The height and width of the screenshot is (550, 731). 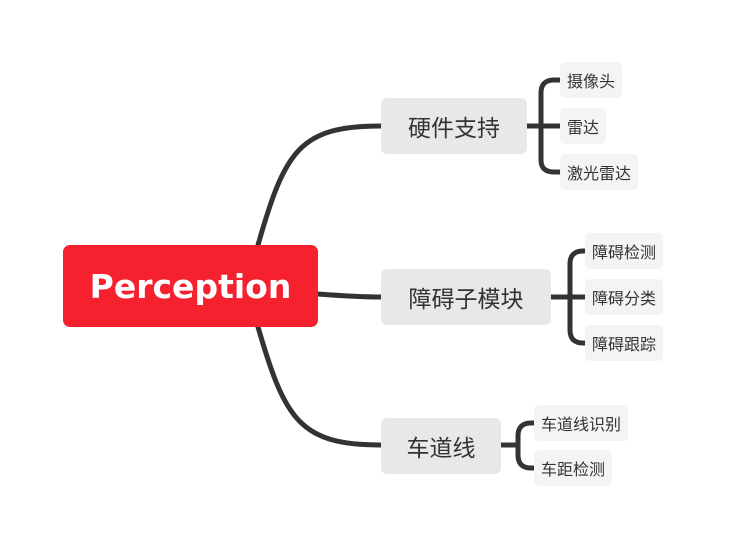 I want to click on leaf-distance-detection: 车距检测, so click(x=573, y=468).